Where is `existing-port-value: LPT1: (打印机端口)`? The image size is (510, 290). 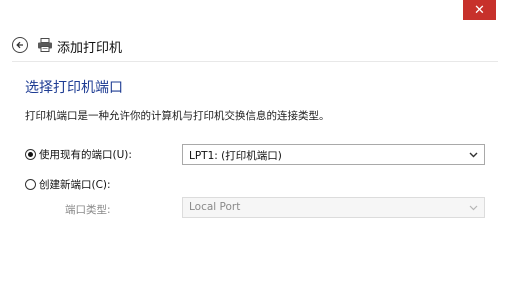
existing-port-value: LPT1: (打印机端口) is located at coordinates (235, 156).